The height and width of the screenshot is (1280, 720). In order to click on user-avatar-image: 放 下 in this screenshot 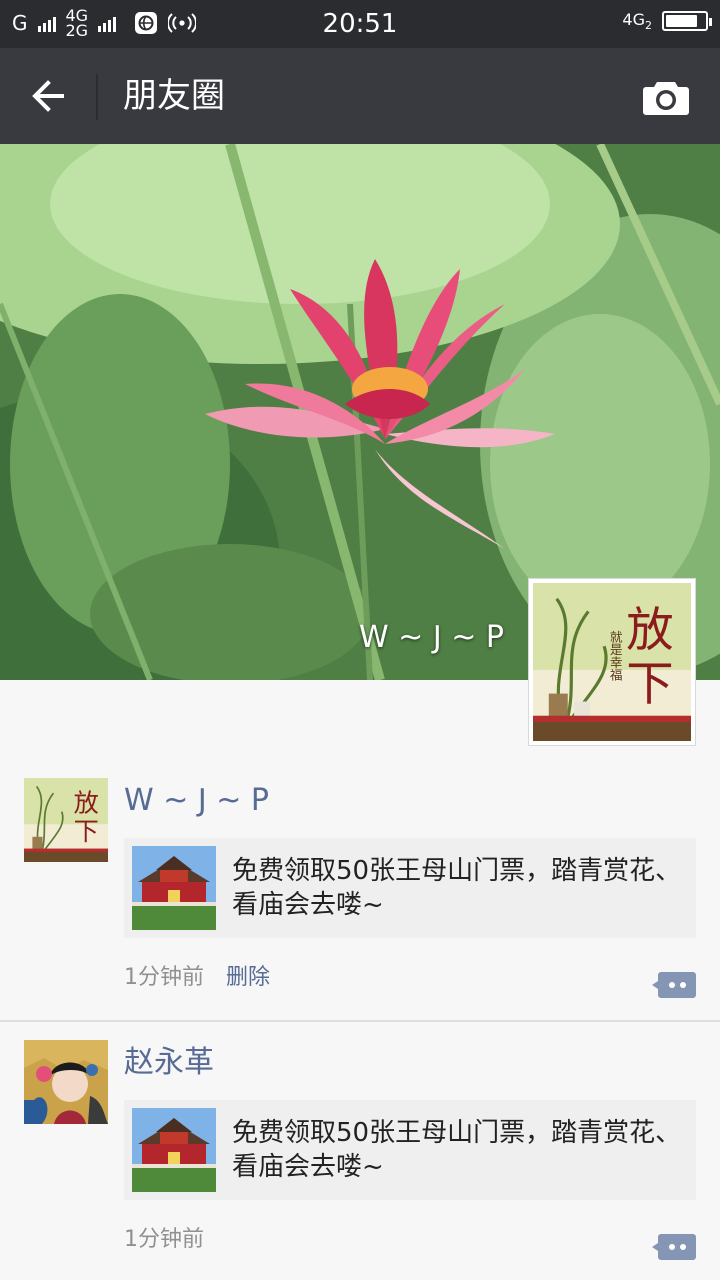, I will do `click(66, 820)`.